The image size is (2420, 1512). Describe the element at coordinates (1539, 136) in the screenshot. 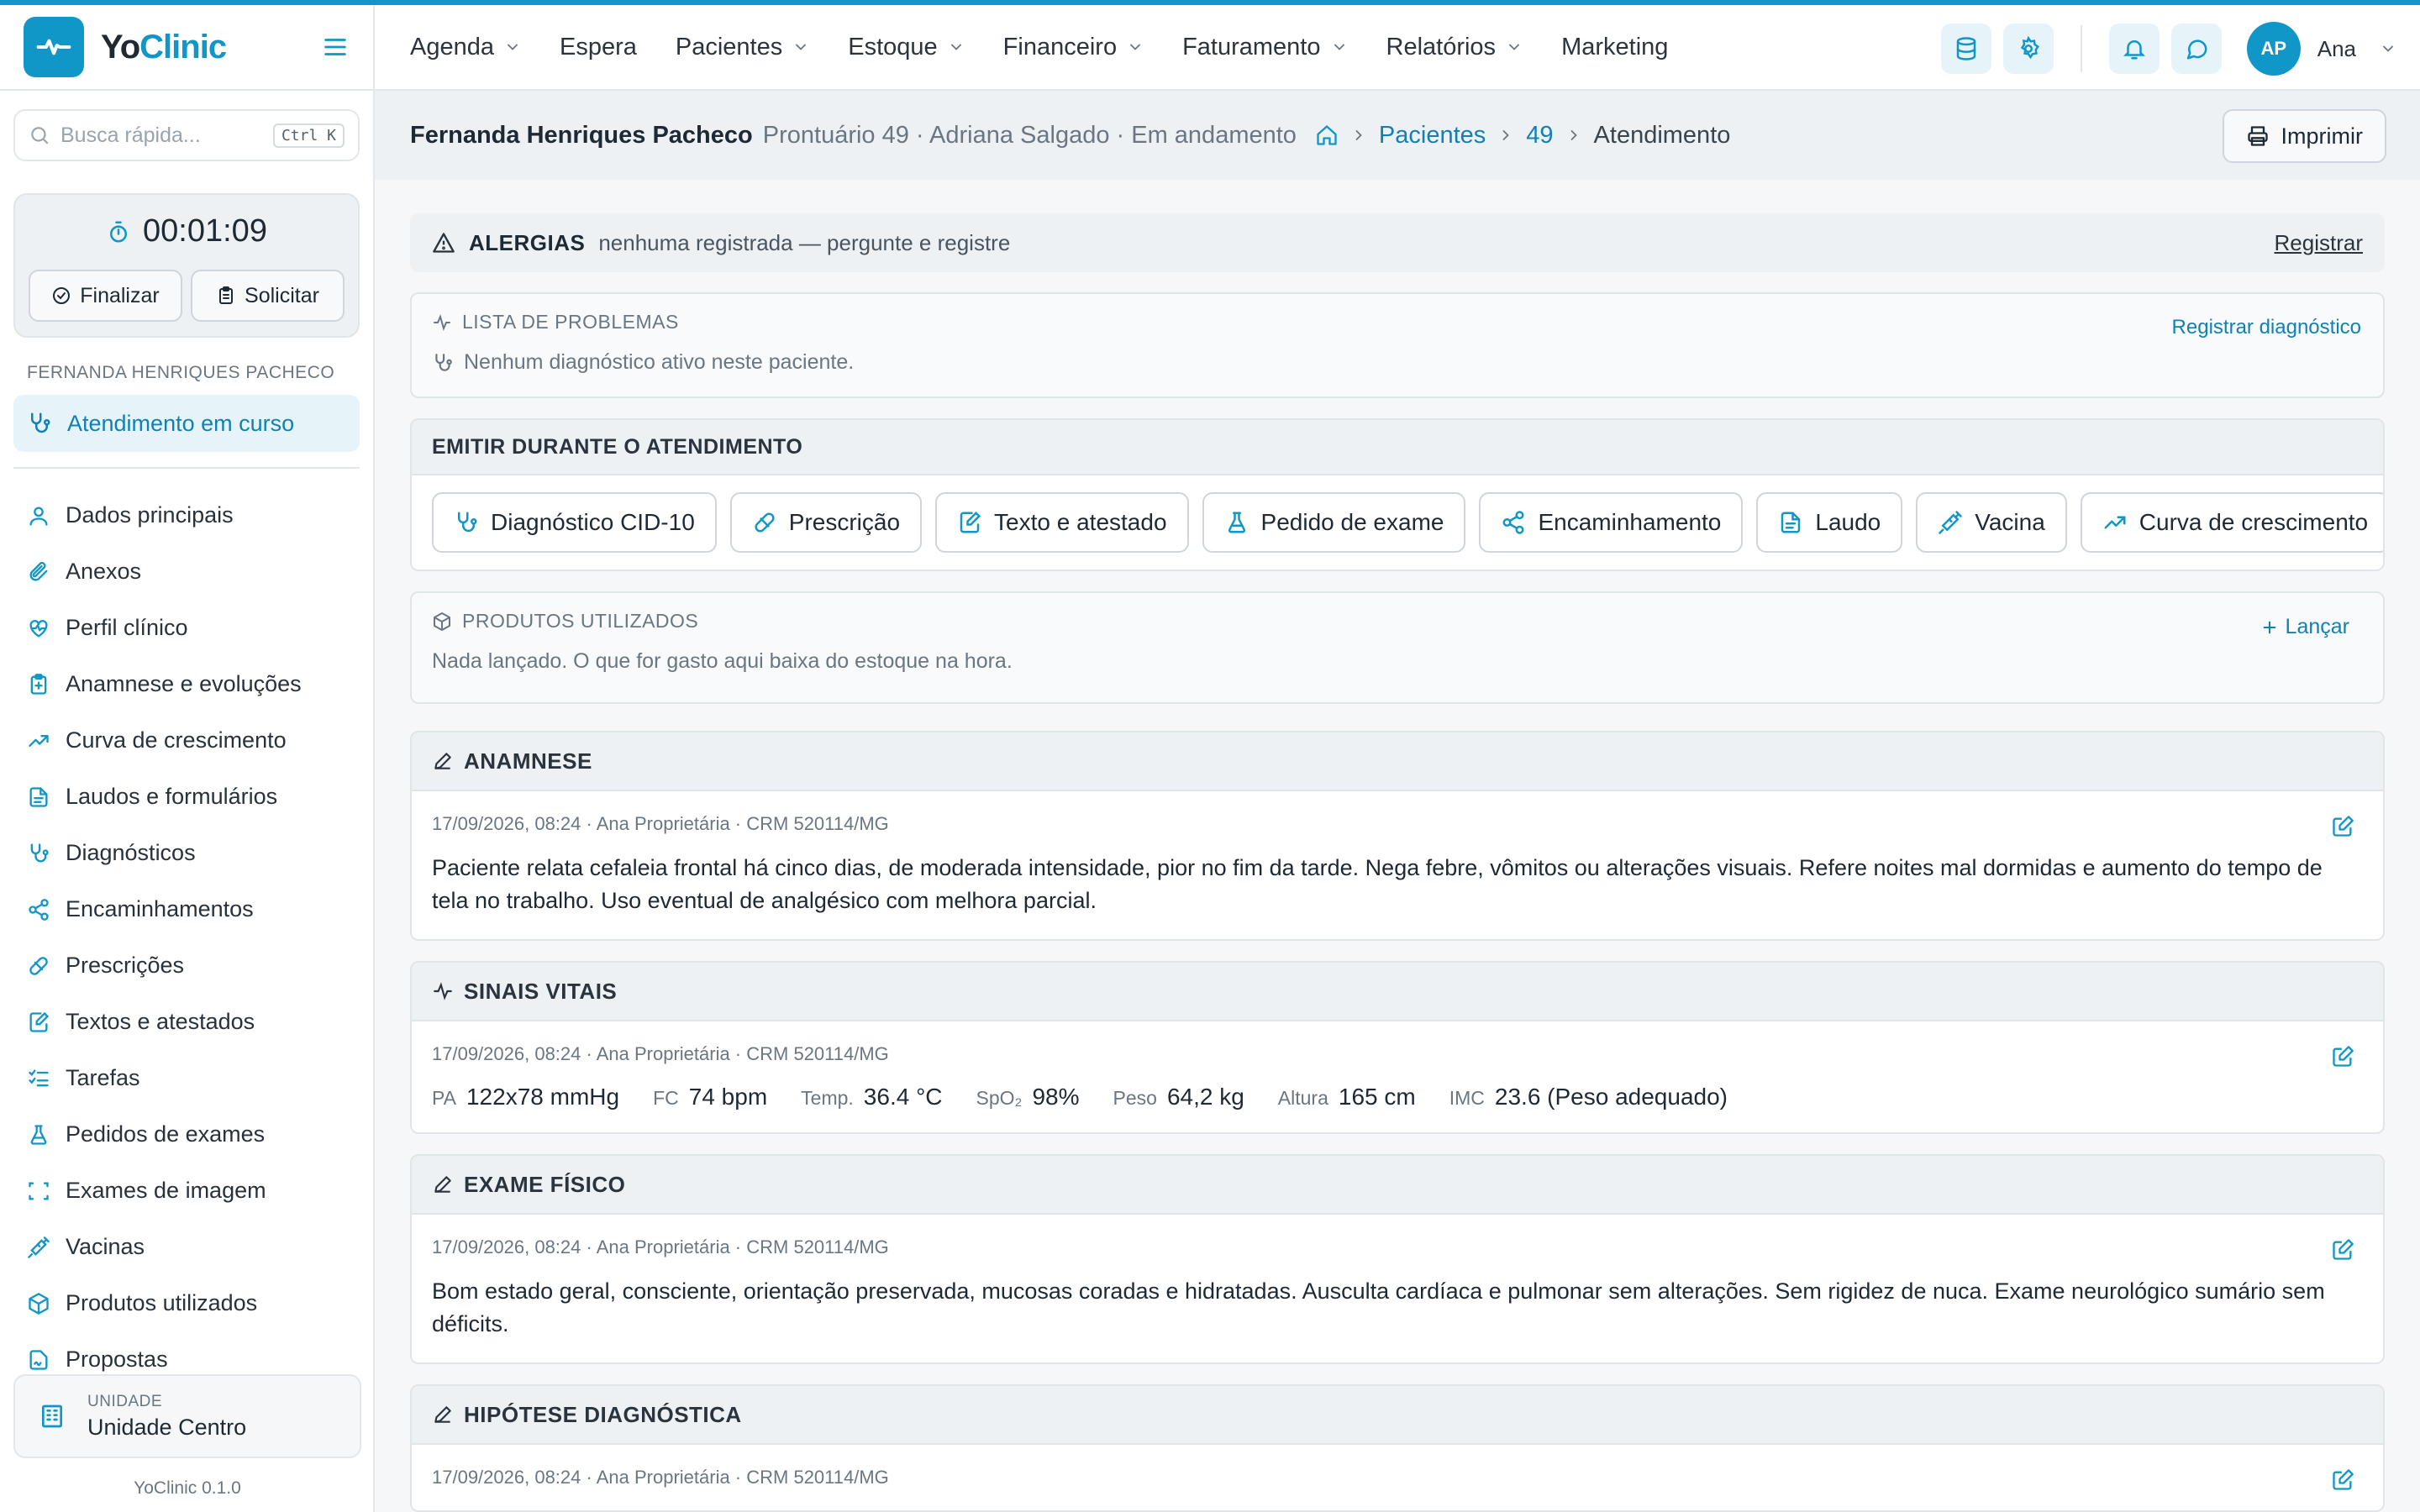

I see `breadcrumb-patient-id: 49` at that location.